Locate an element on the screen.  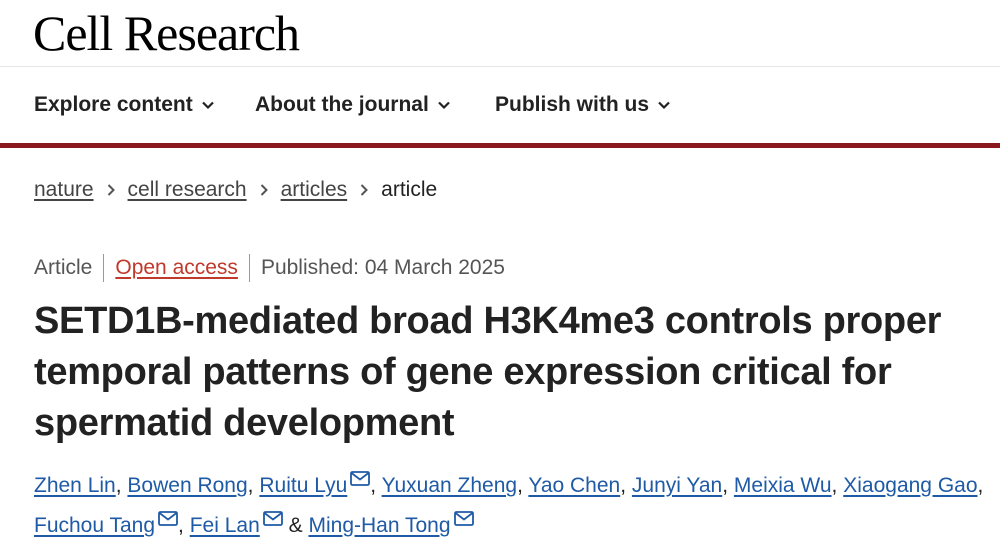
breadcrumb-articles: articles is located at coordinates (314, 190).